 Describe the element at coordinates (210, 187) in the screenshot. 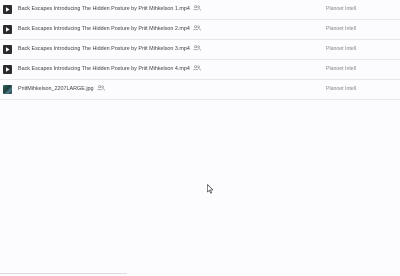

I see `mouse-pointer-icon` at that location.